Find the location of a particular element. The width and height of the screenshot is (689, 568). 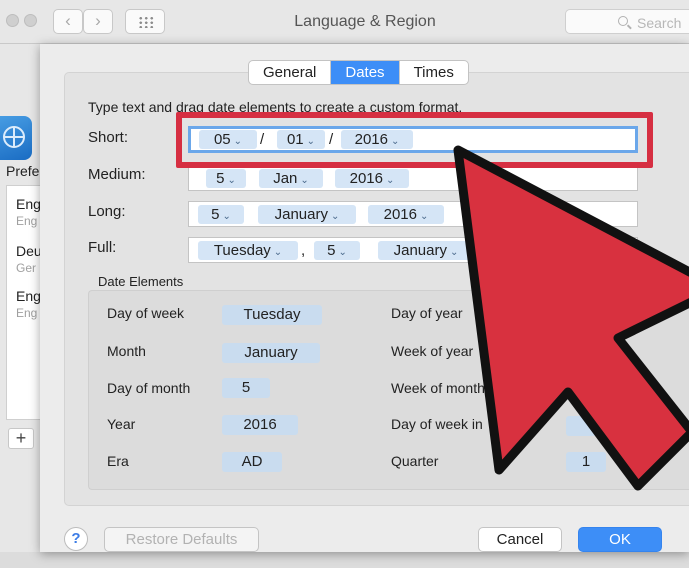

grid-icon is located at coordinates (146, 22).